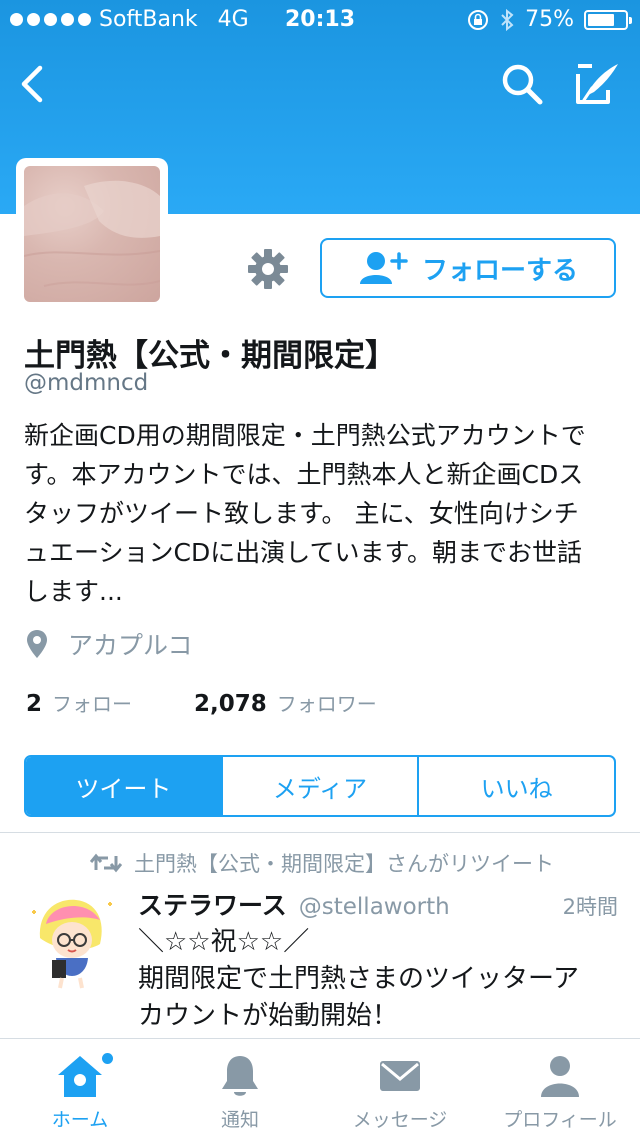  I want to click on settings-button, so click(268, 269).